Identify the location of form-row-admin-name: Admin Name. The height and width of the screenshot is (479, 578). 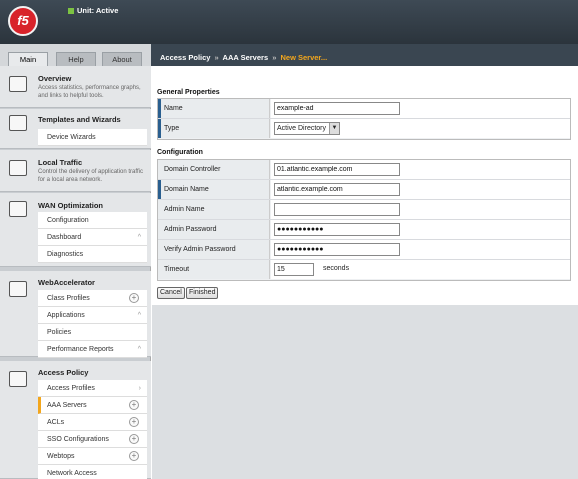
(364, 210).